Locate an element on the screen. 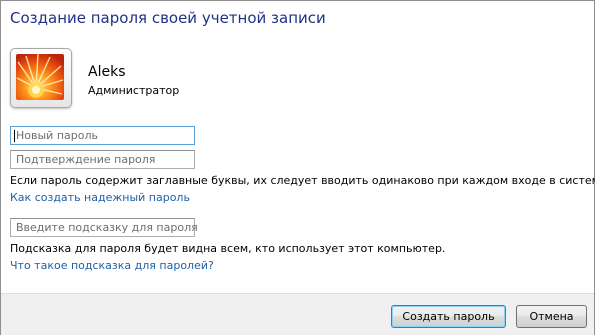 The height and width of the screenshot is (335, 595). user-name: Aleks is located at coordinates (107, 72).